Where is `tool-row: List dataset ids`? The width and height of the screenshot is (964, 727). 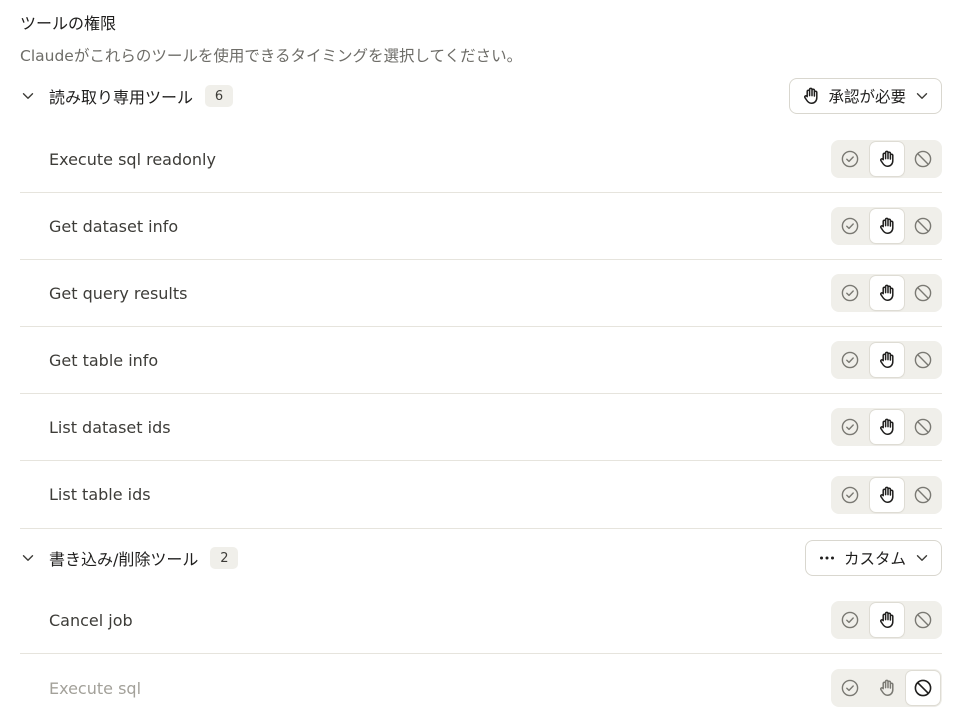
tool-row: List dataset ids is located at coordinates (481, 427).